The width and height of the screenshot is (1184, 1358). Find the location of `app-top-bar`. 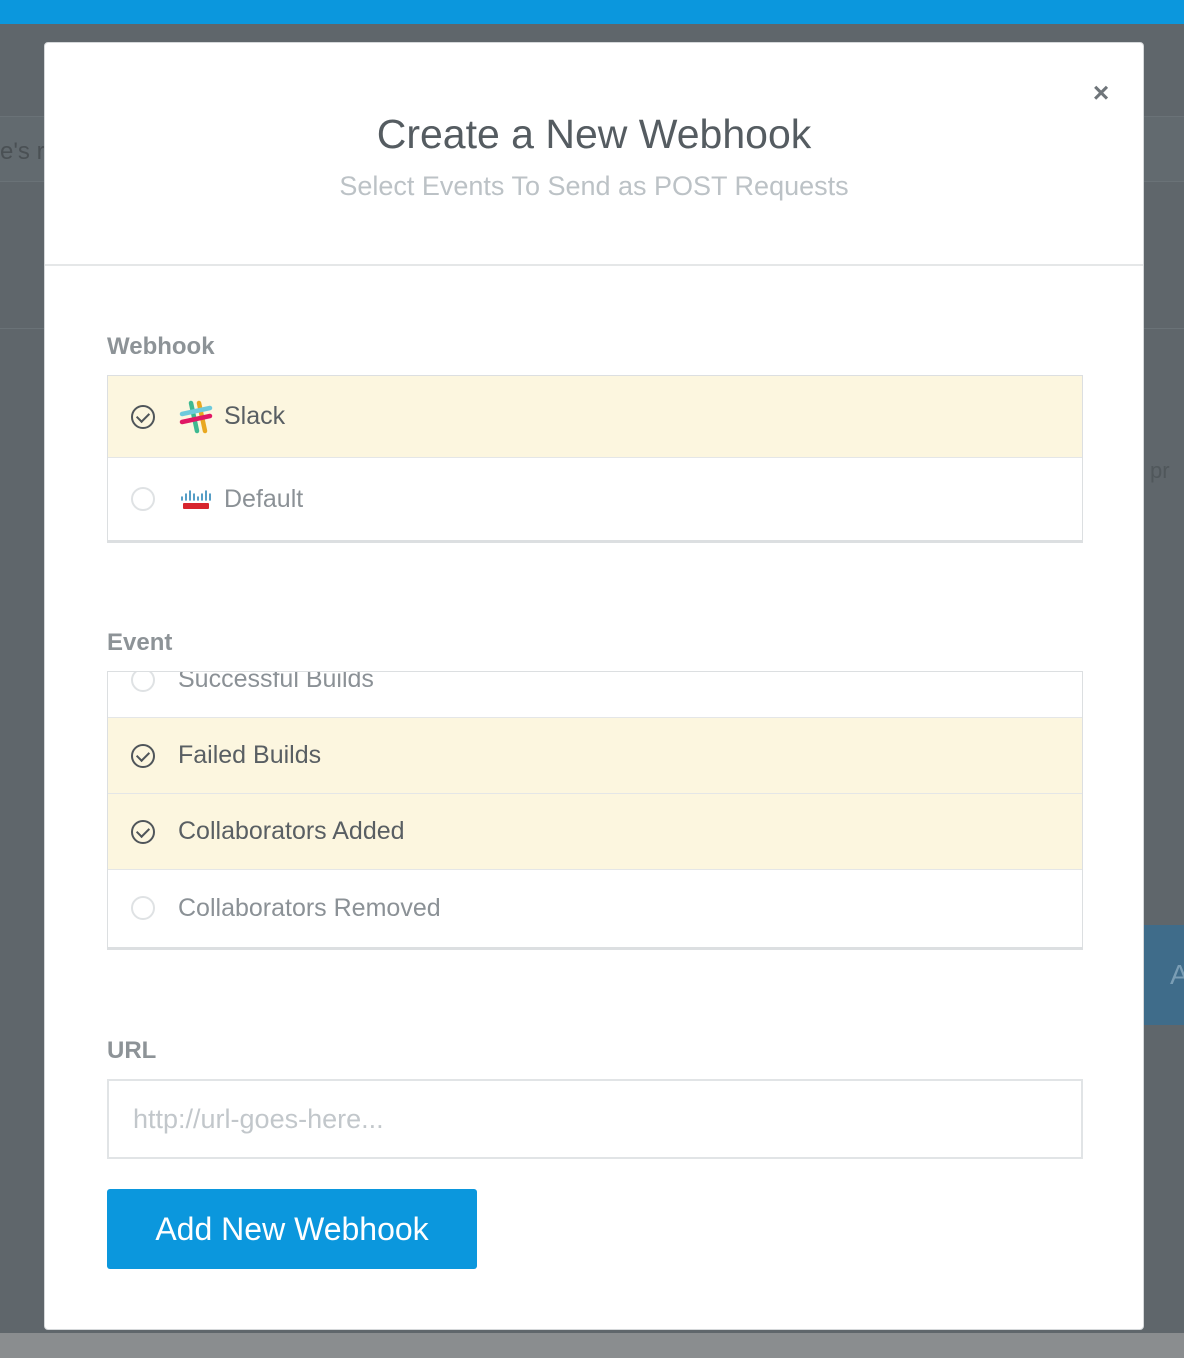

app-top-bar is located at coordinates (592, 12).